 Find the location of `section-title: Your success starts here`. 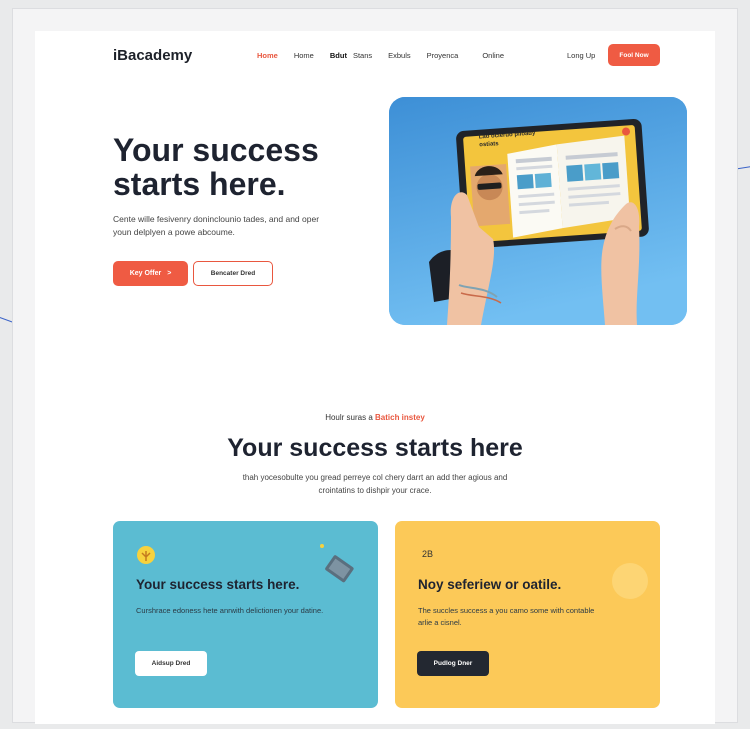

section-title: Your success starts here is located at coordinates (375, 448).